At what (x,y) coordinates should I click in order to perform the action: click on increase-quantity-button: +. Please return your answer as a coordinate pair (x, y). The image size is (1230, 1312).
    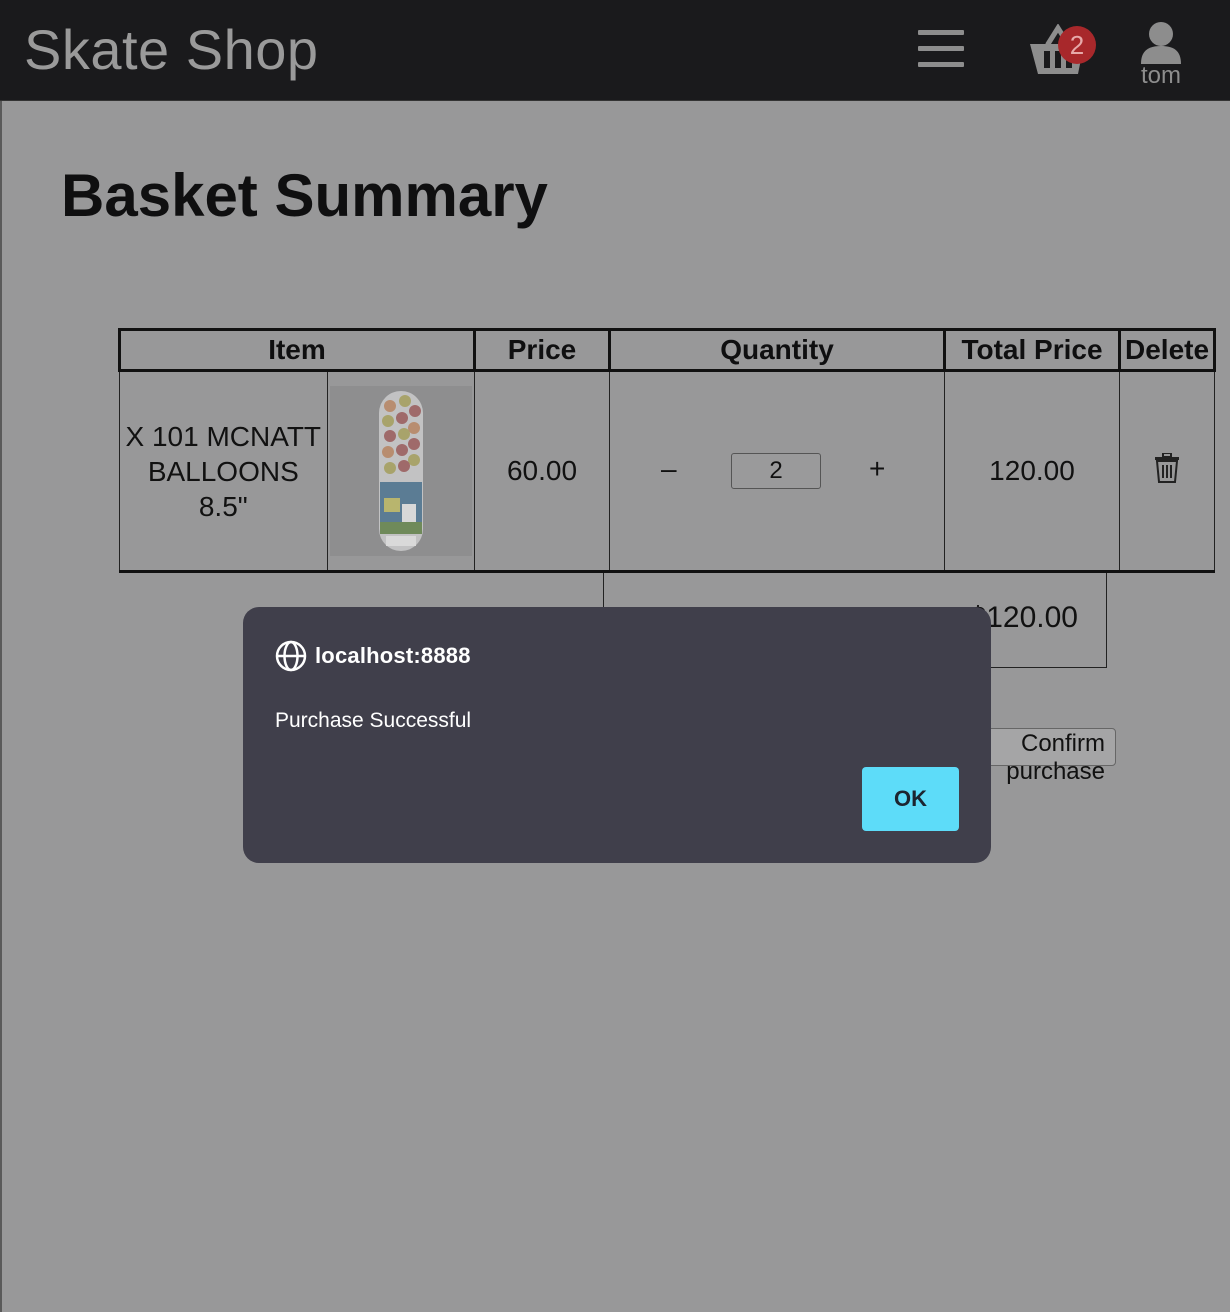
    Looking at the image, I should click on (877, 469).